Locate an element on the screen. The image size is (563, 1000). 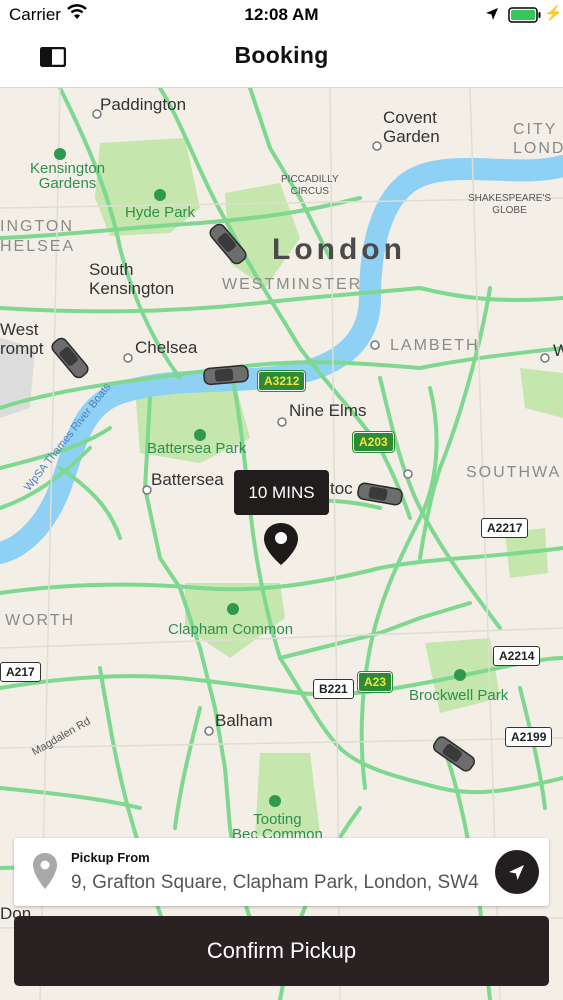
map-label-south-kensington: South Kensington is located at coordinates (132, 279).